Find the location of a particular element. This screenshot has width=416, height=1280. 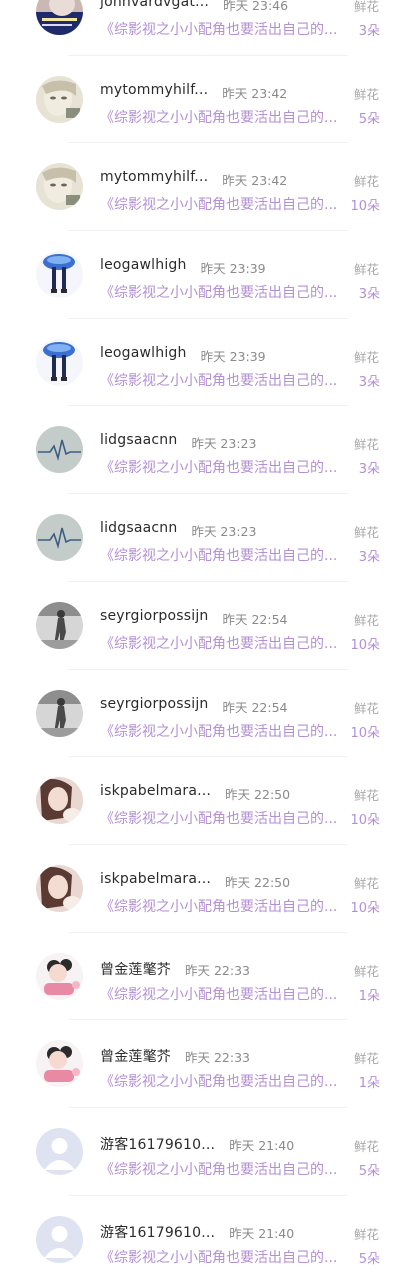

gift-time: 昨天 22:54 is located at coordinates (255, 619).